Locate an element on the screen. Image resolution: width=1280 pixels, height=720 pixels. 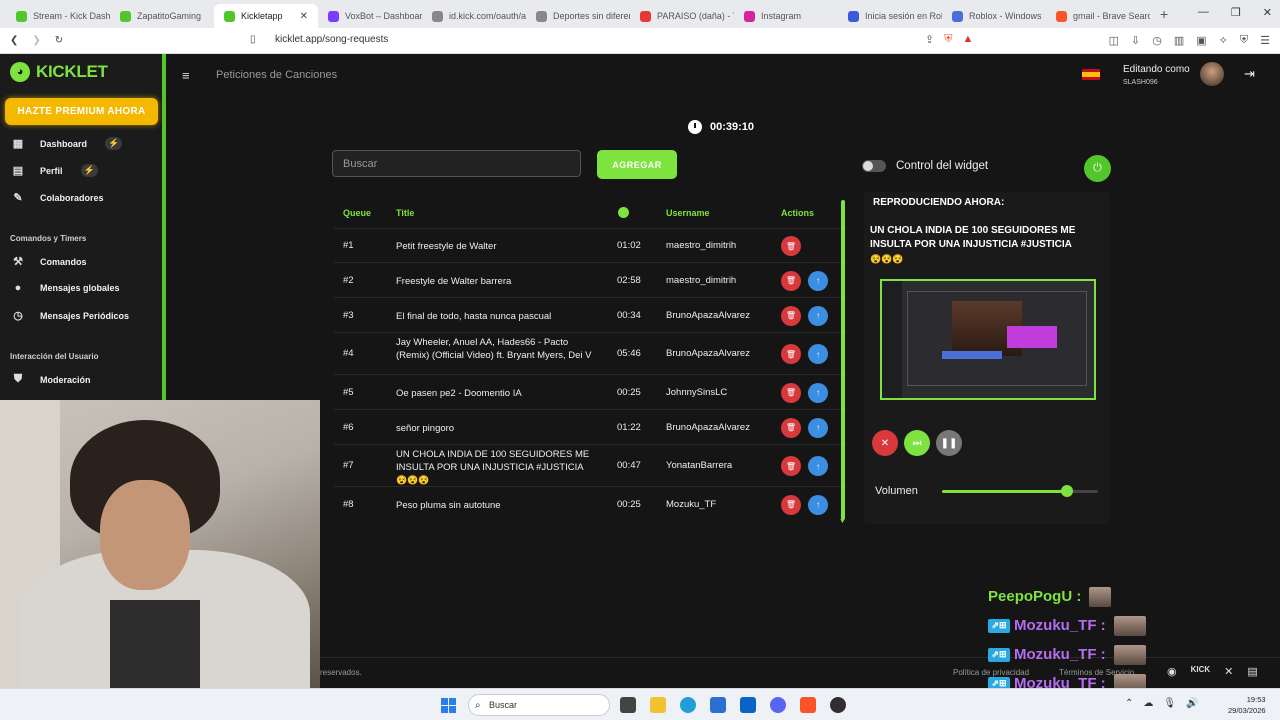
add-button: AGREGAR is located at coordinates (637, 164).